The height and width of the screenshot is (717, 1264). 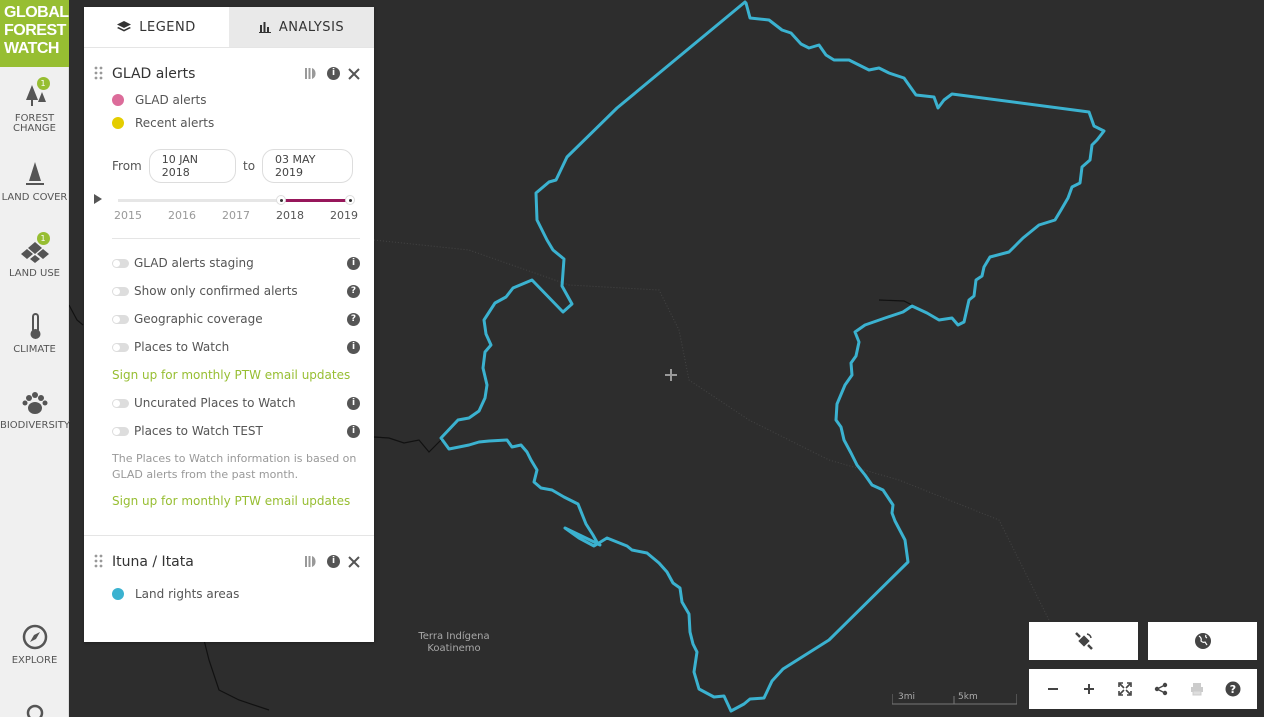 I want to click on logo-line: FOREST, so click(x=35, y=30).